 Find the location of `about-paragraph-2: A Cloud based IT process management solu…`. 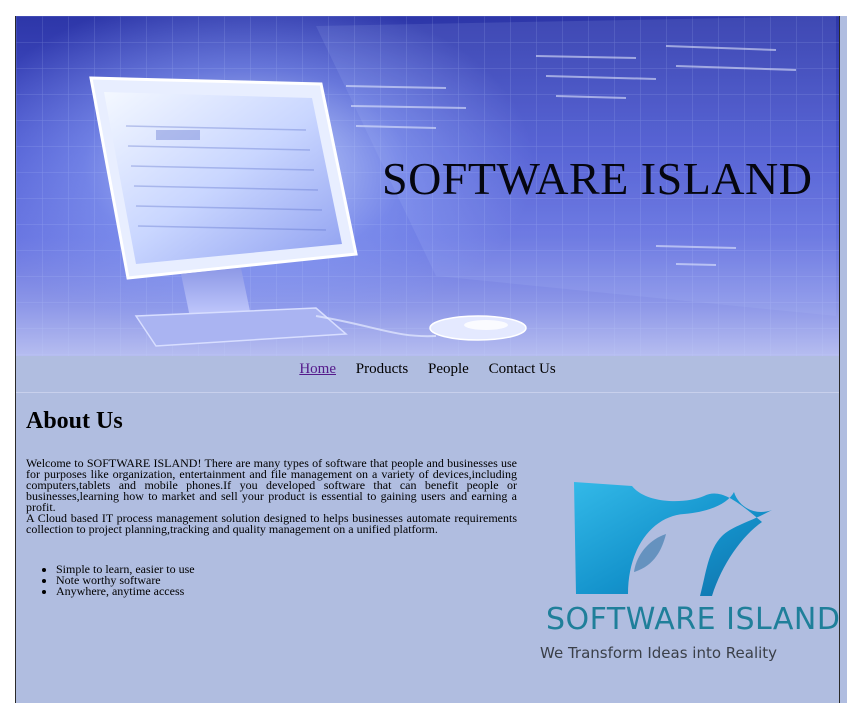

about-paragraph-2: A Cloud based IT process management solu… is located at coordinates (271, 523).